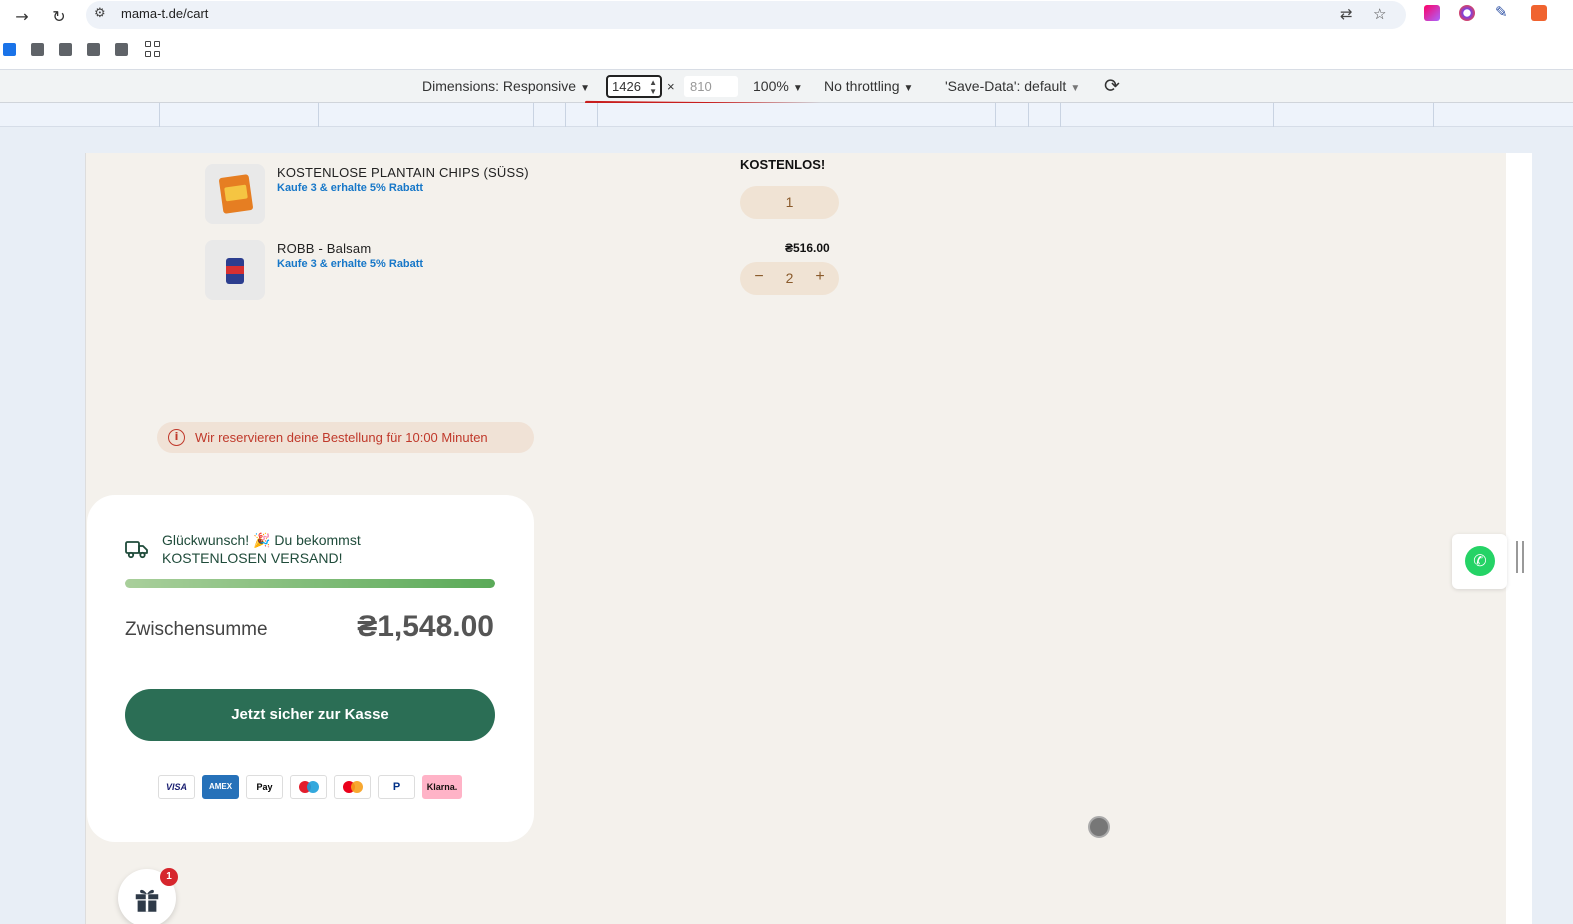 The height and width of the screenshot is (924, 1573). What do you see at coordinates (1503, 12) in the screenshot?
I see `pen-extension-icon: ✎` at bounding box center [1503, 12].